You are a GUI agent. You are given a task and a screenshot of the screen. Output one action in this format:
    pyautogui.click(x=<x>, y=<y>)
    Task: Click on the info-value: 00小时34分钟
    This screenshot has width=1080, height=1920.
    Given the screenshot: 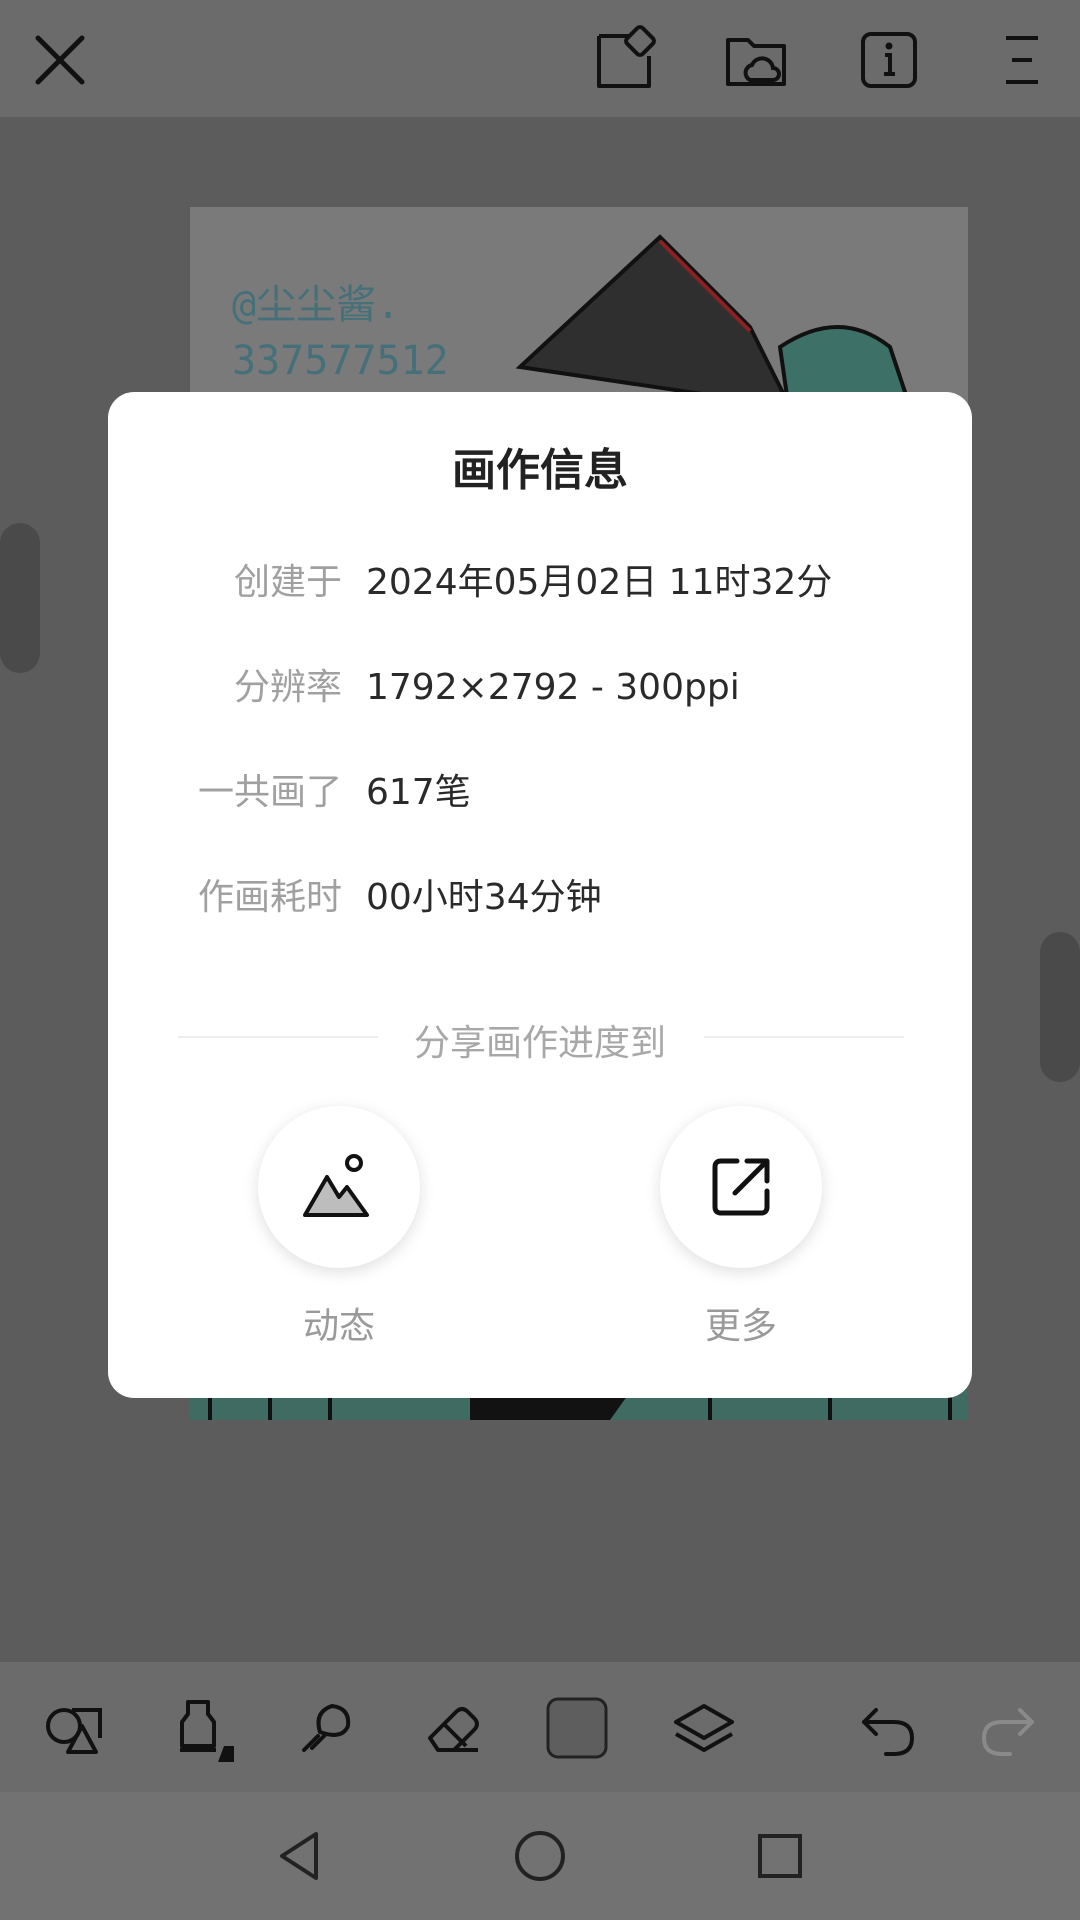 What is the action you would take?
    pyautogui.click(x=484, y=897)
    